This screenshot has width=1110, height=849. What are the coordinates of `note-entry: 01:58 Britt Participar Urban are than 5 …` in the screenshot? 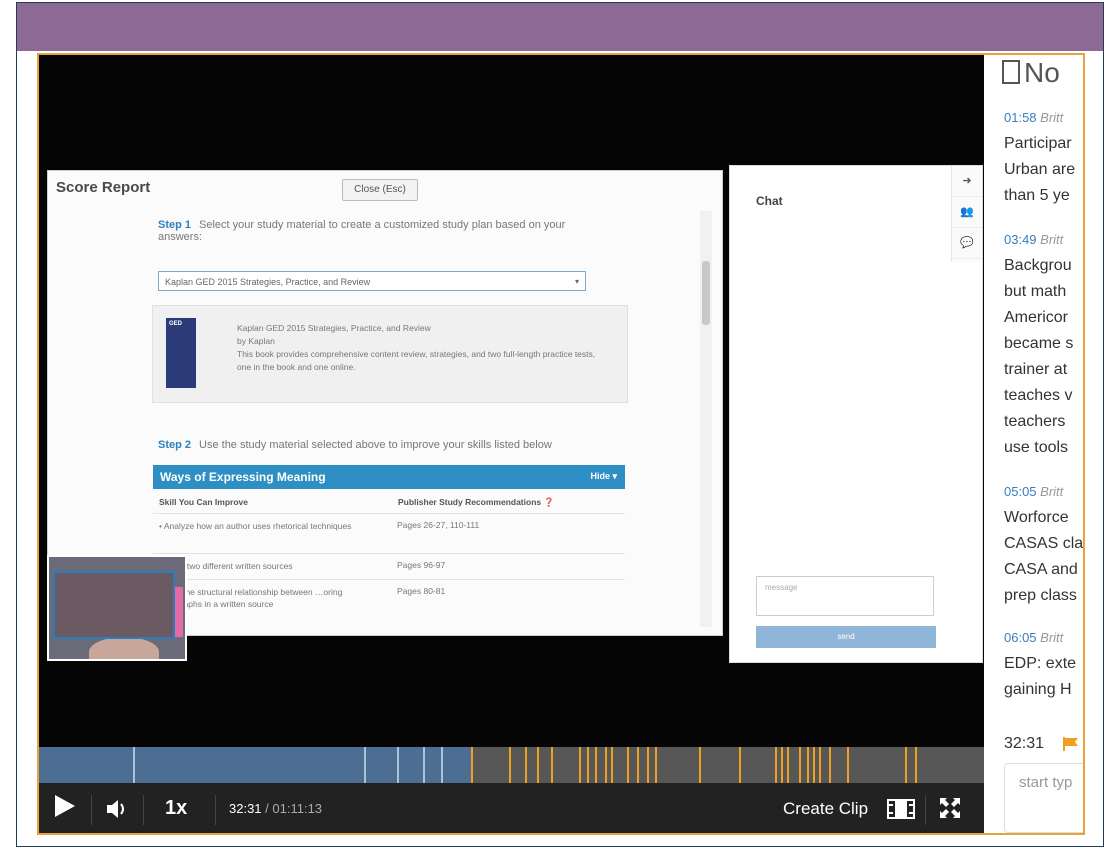 It's located at (1043, 157).